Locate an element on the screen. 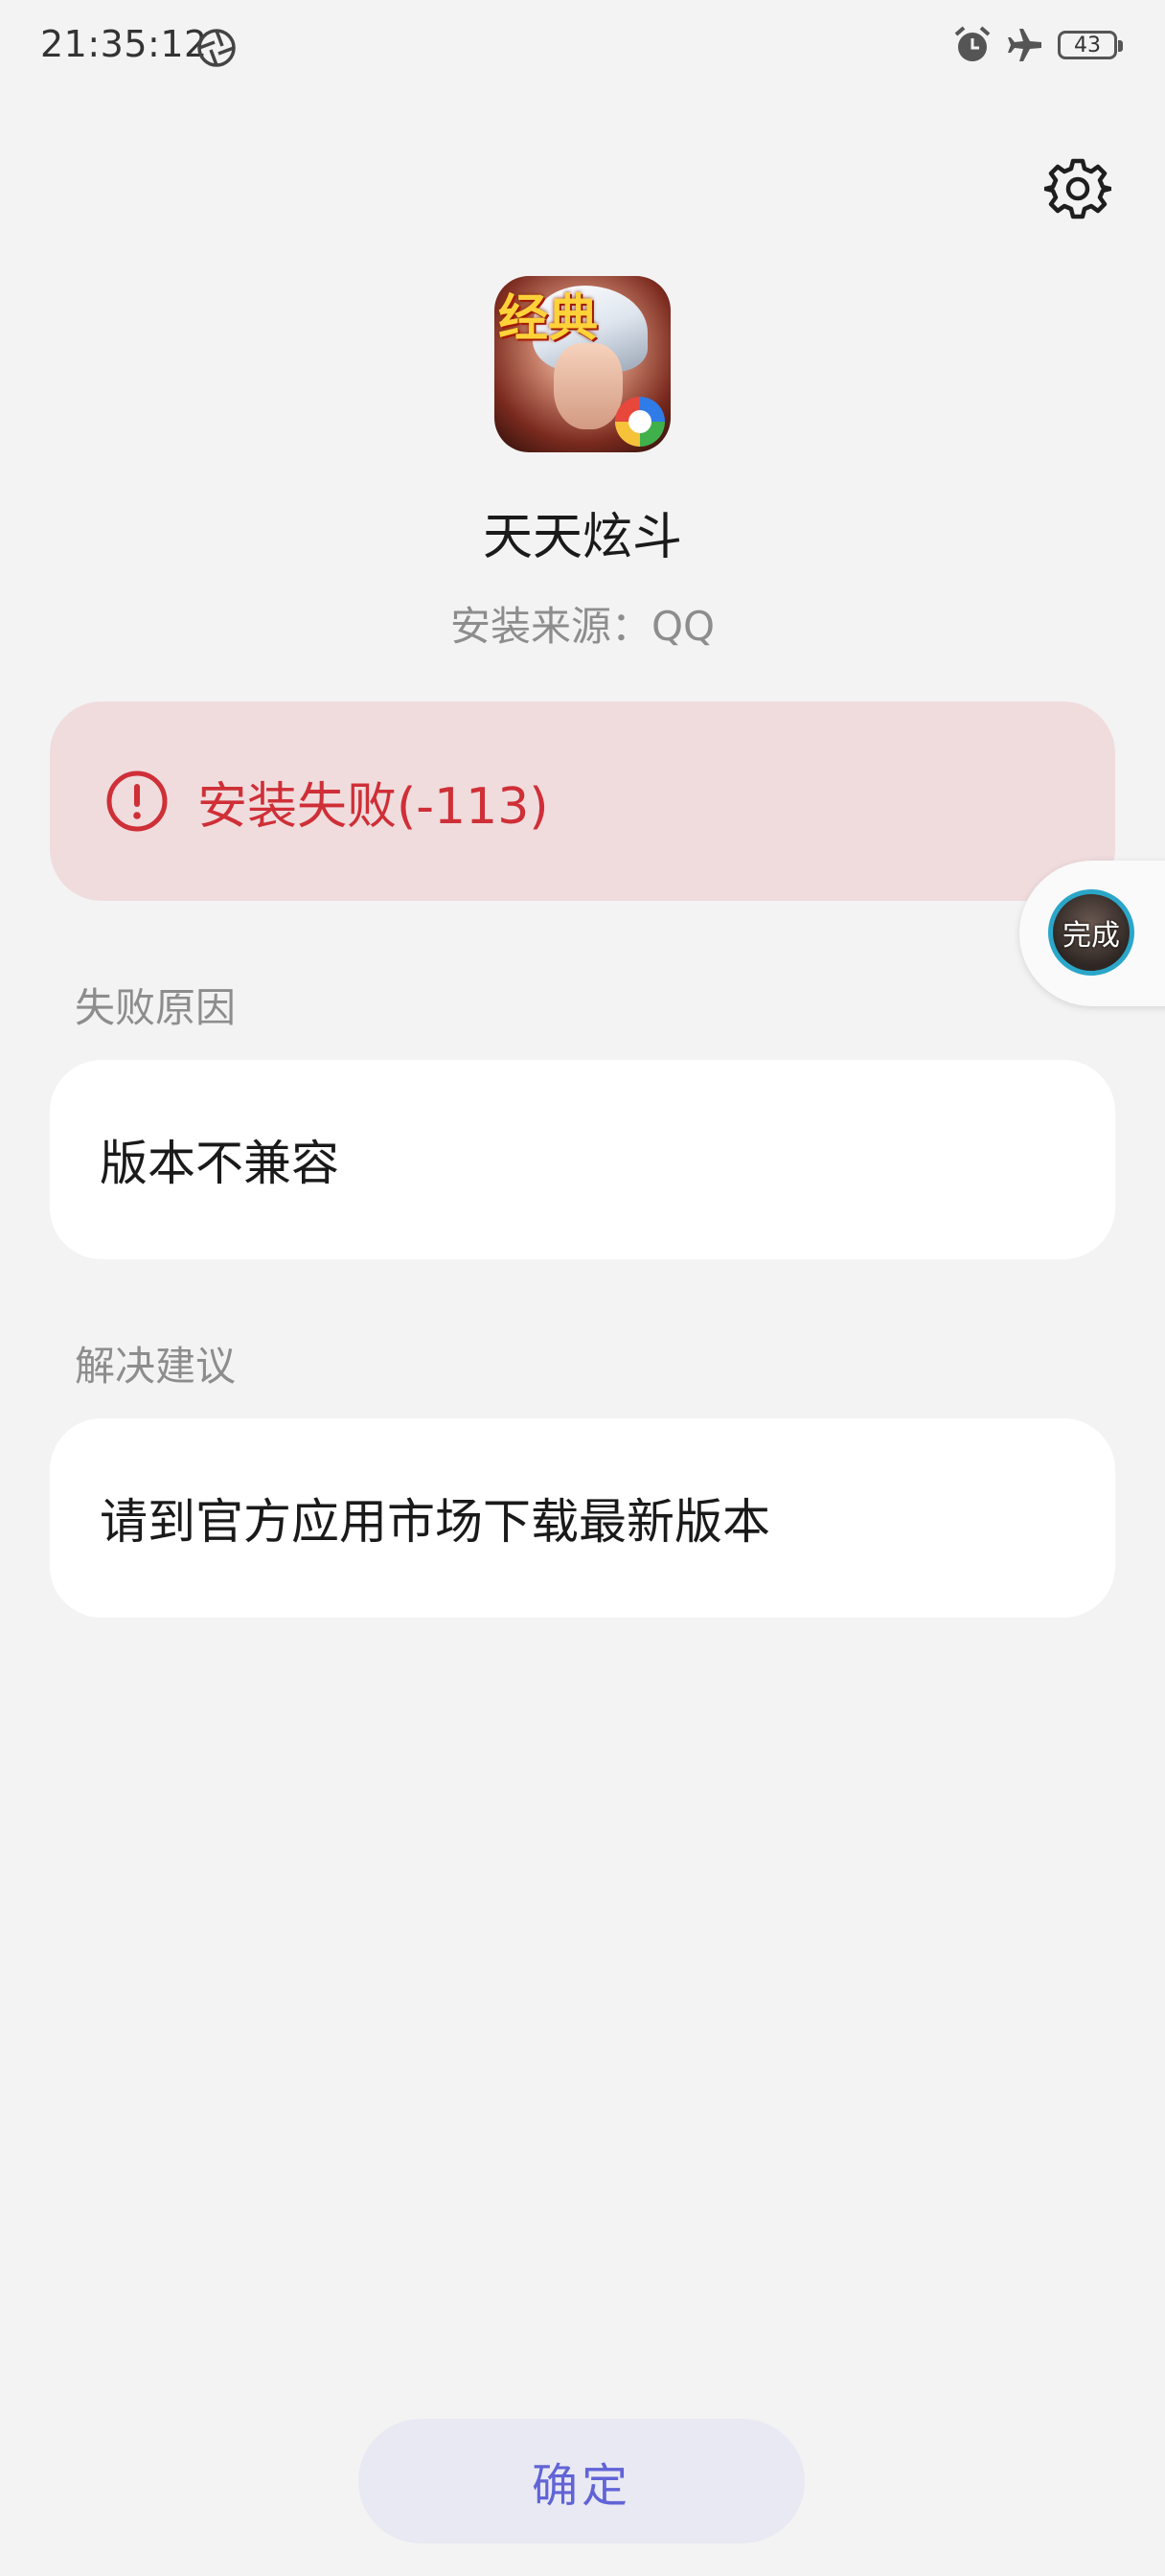 This screenshot has height=2576, width=1165. app-name: 天天炫斗 is located at coordinates (582, 537).